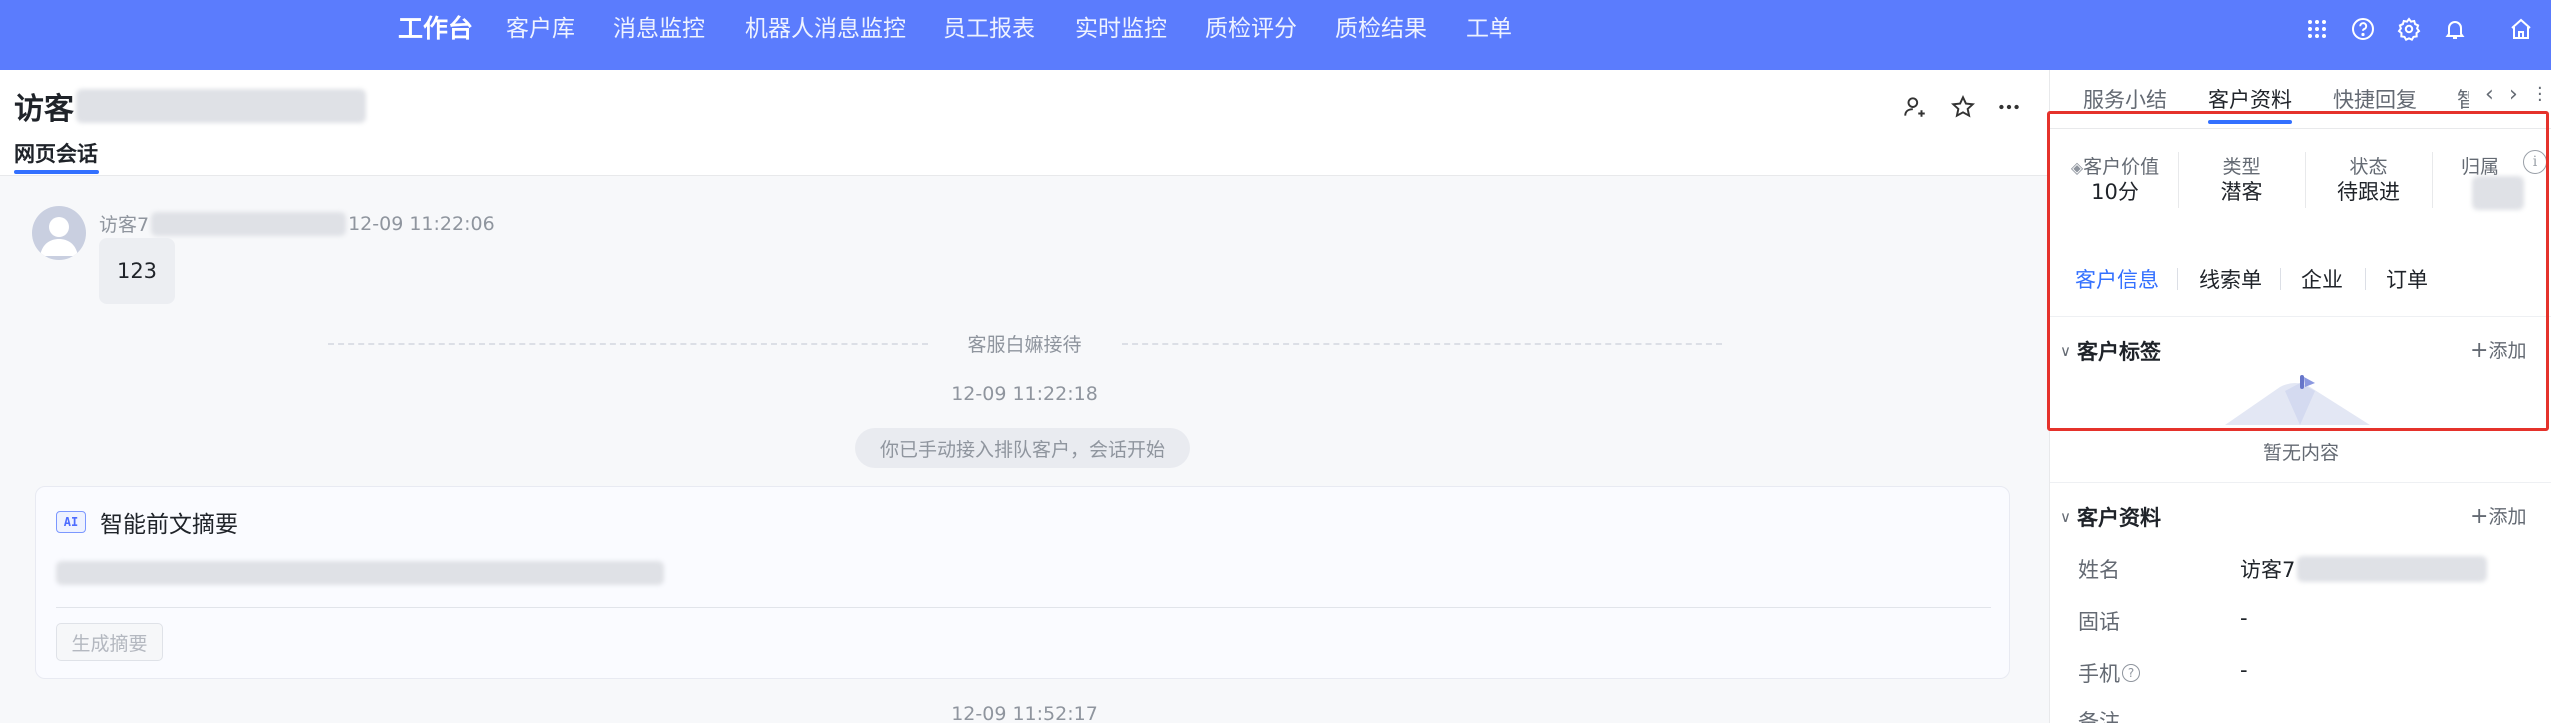 The image size is (2551, 725). What do you see at coordinates (1022, 448) in the screenshot?
I see `system-notice: 你已手动接入排队客户，会话开始` at bounding box center [1022, 448].